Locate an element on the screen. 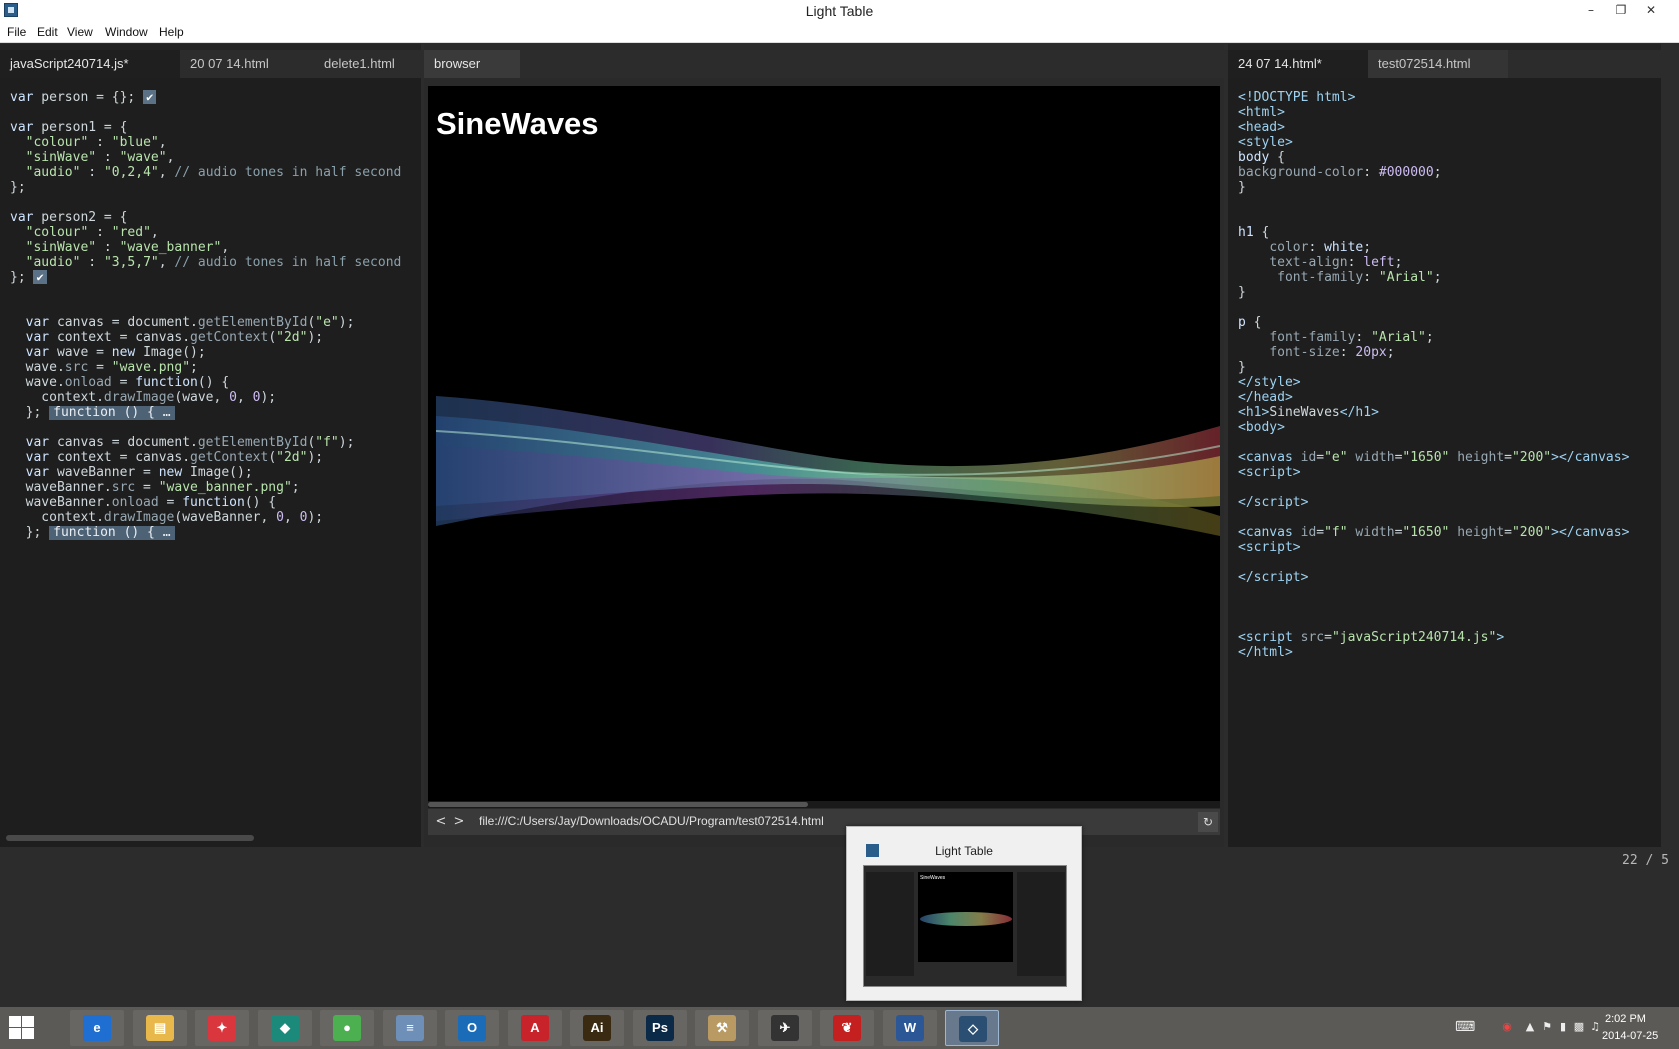  page-heading: SineWaves is located at coordinates (517, 123).